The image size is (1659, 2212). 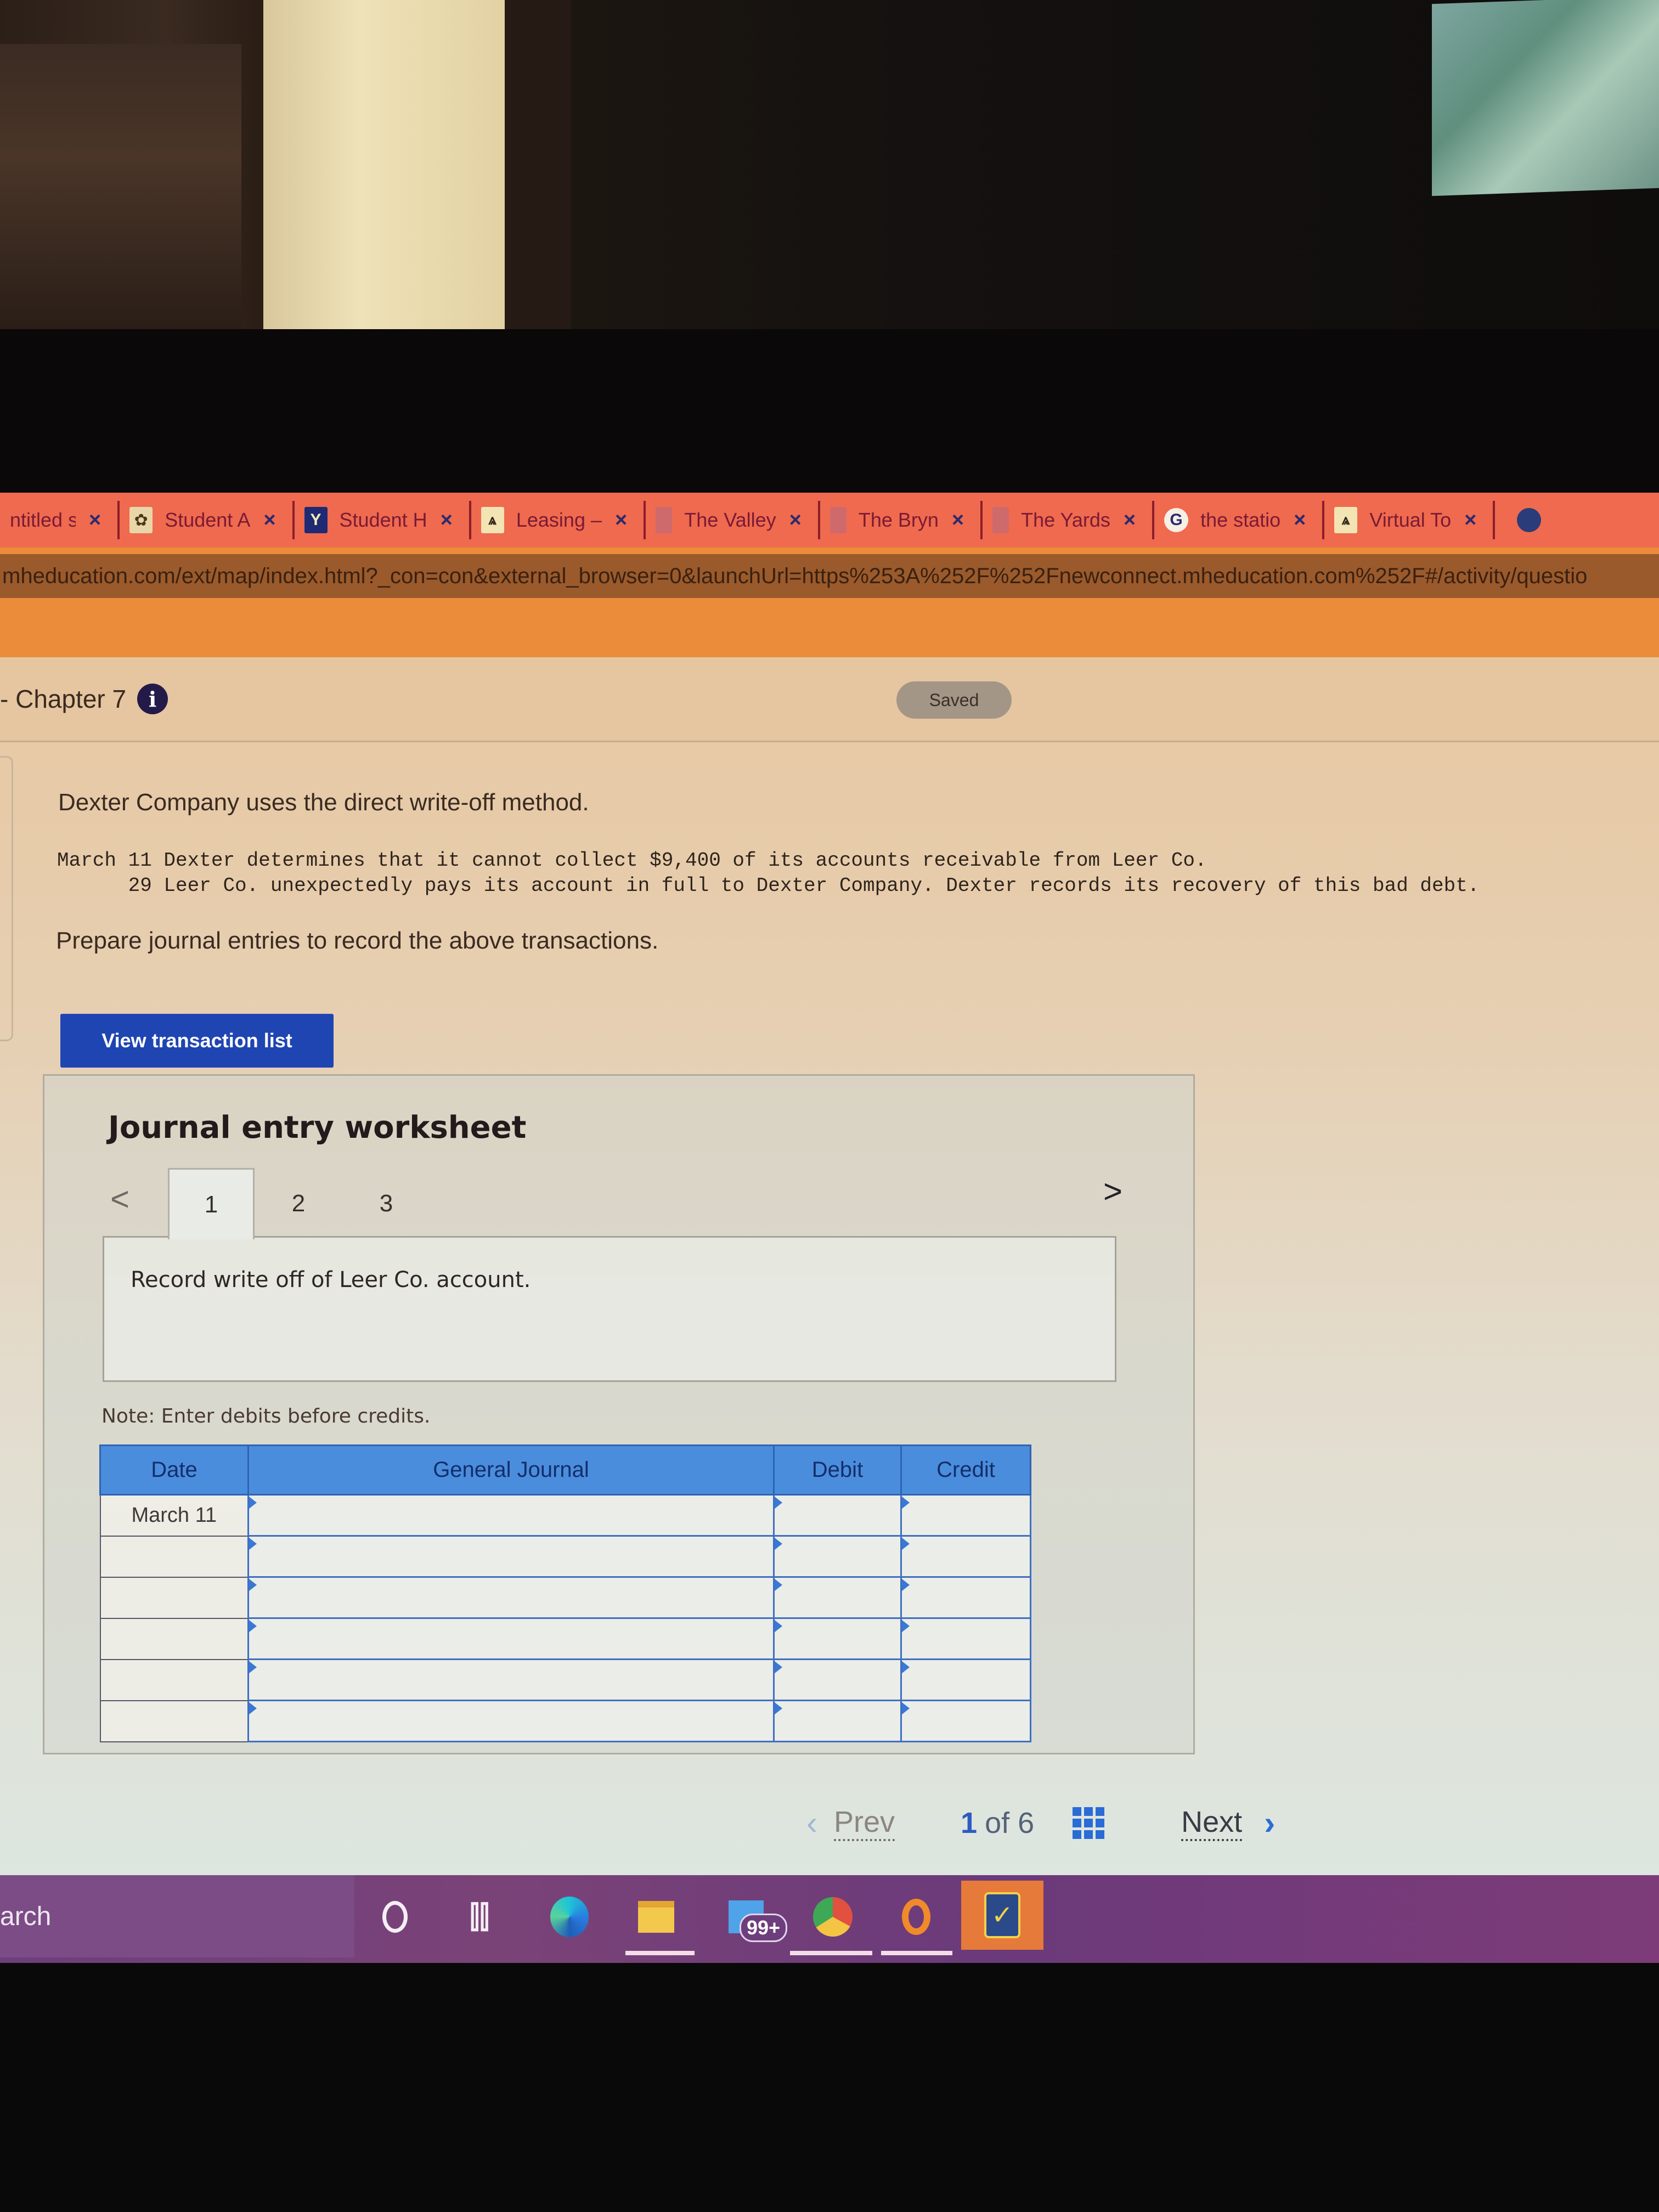 What do you see at coordinates (60, 520) in the screenshot?
I see `browser-tab: ntitled s ×` at bounding box center [60, 520].